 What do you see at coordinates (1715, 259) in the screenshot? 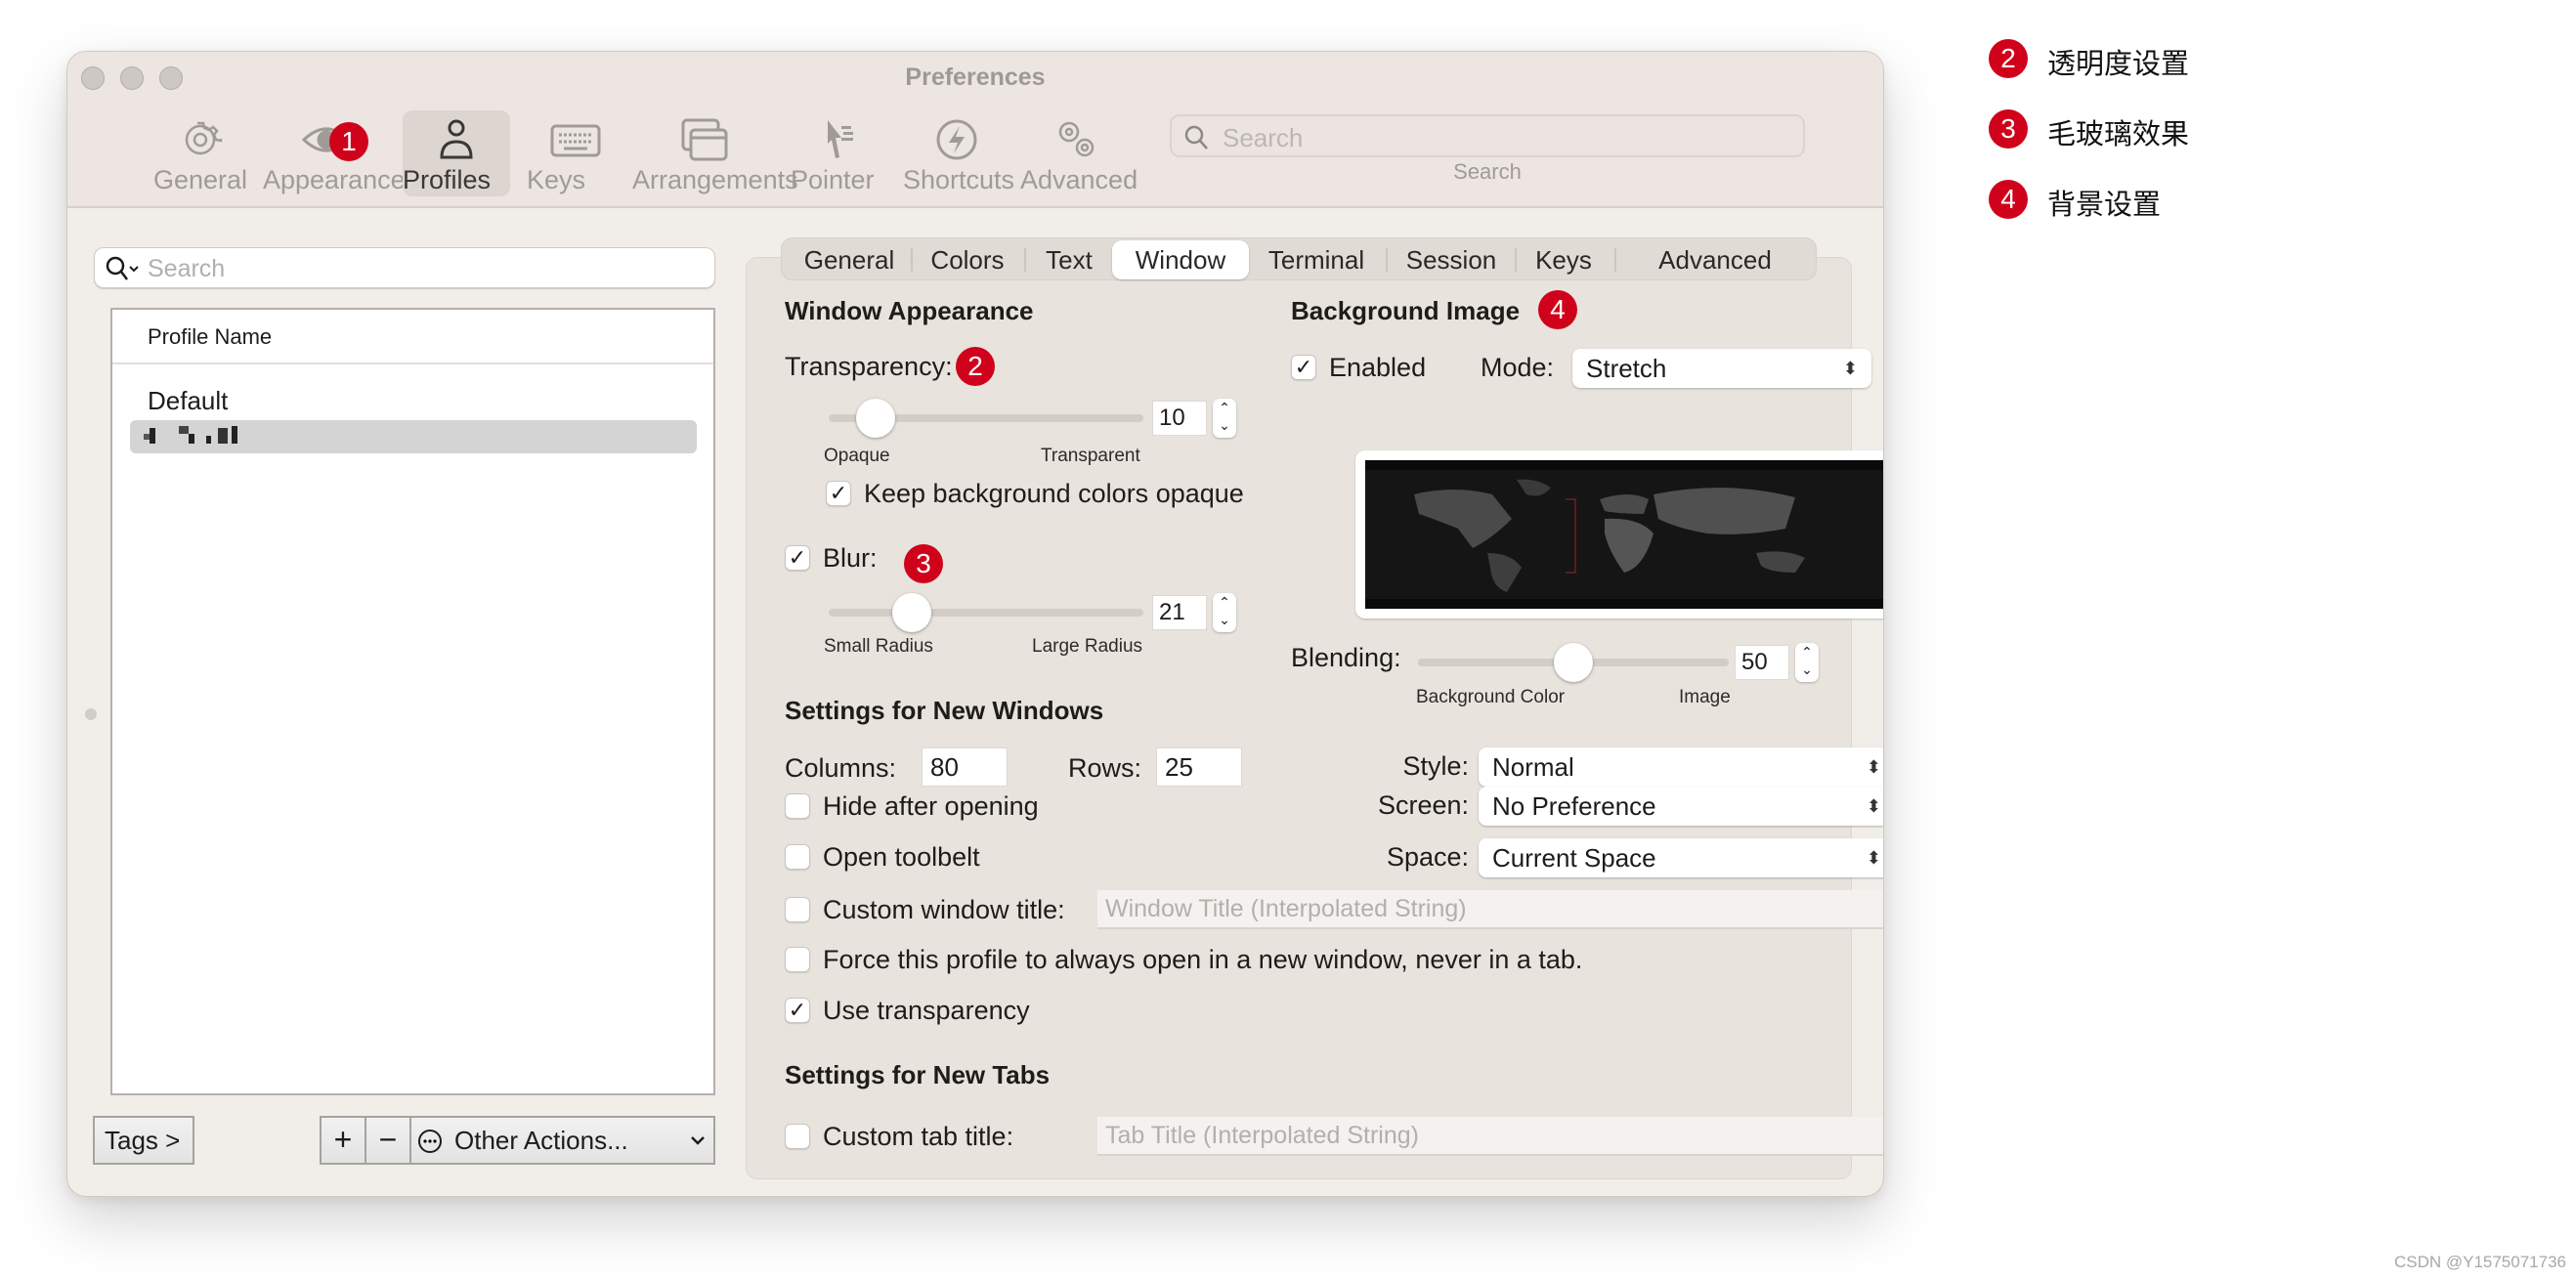
I see `tab-advanced: Advanced` at bounding box center [1715, 259].